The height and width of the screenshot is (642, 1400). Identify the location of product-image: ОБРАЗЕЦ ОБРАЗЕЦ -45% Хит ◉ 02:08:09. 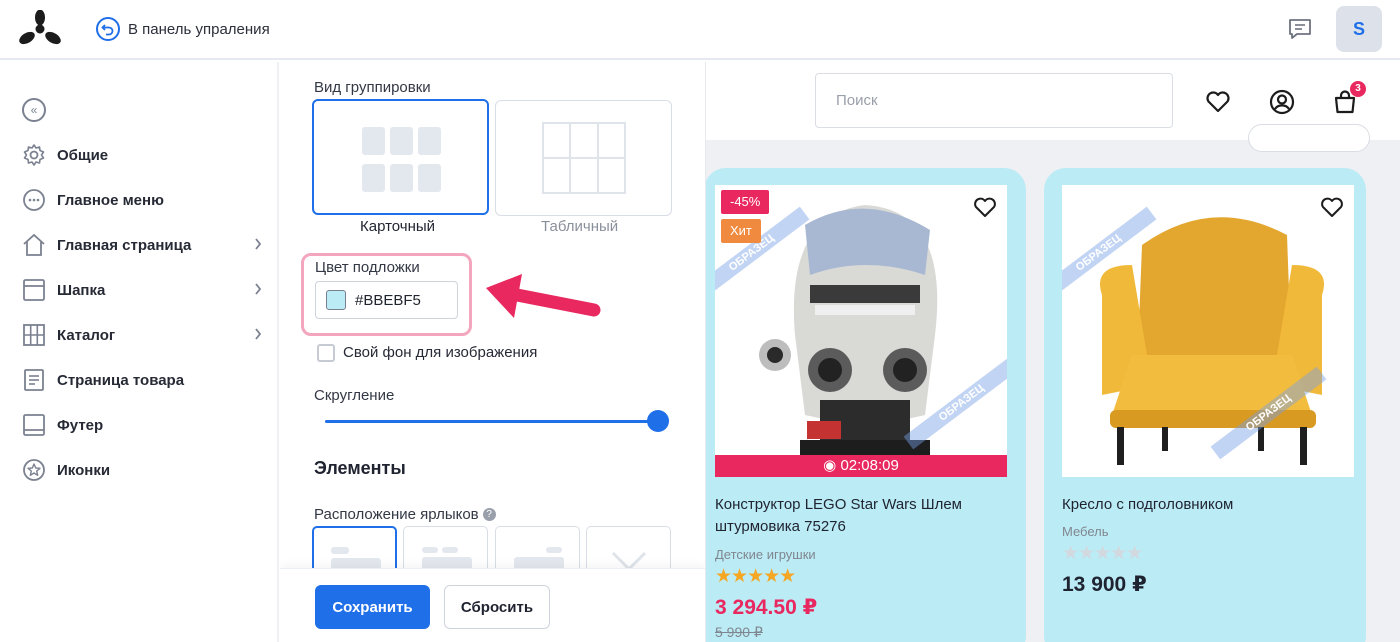
(861, 331).